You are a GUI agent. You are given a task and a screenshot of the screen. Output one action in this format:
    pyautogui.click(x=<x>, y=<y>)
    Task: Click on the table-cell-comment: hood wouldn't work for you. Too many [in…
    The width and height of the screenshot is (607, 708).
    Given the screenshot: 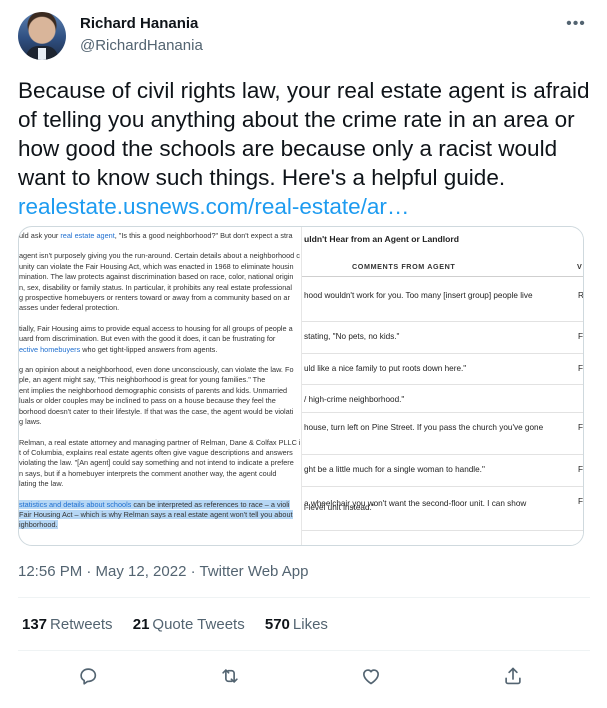 What is the action you would take?
    pyautogui.click(x=418, y=295)
    